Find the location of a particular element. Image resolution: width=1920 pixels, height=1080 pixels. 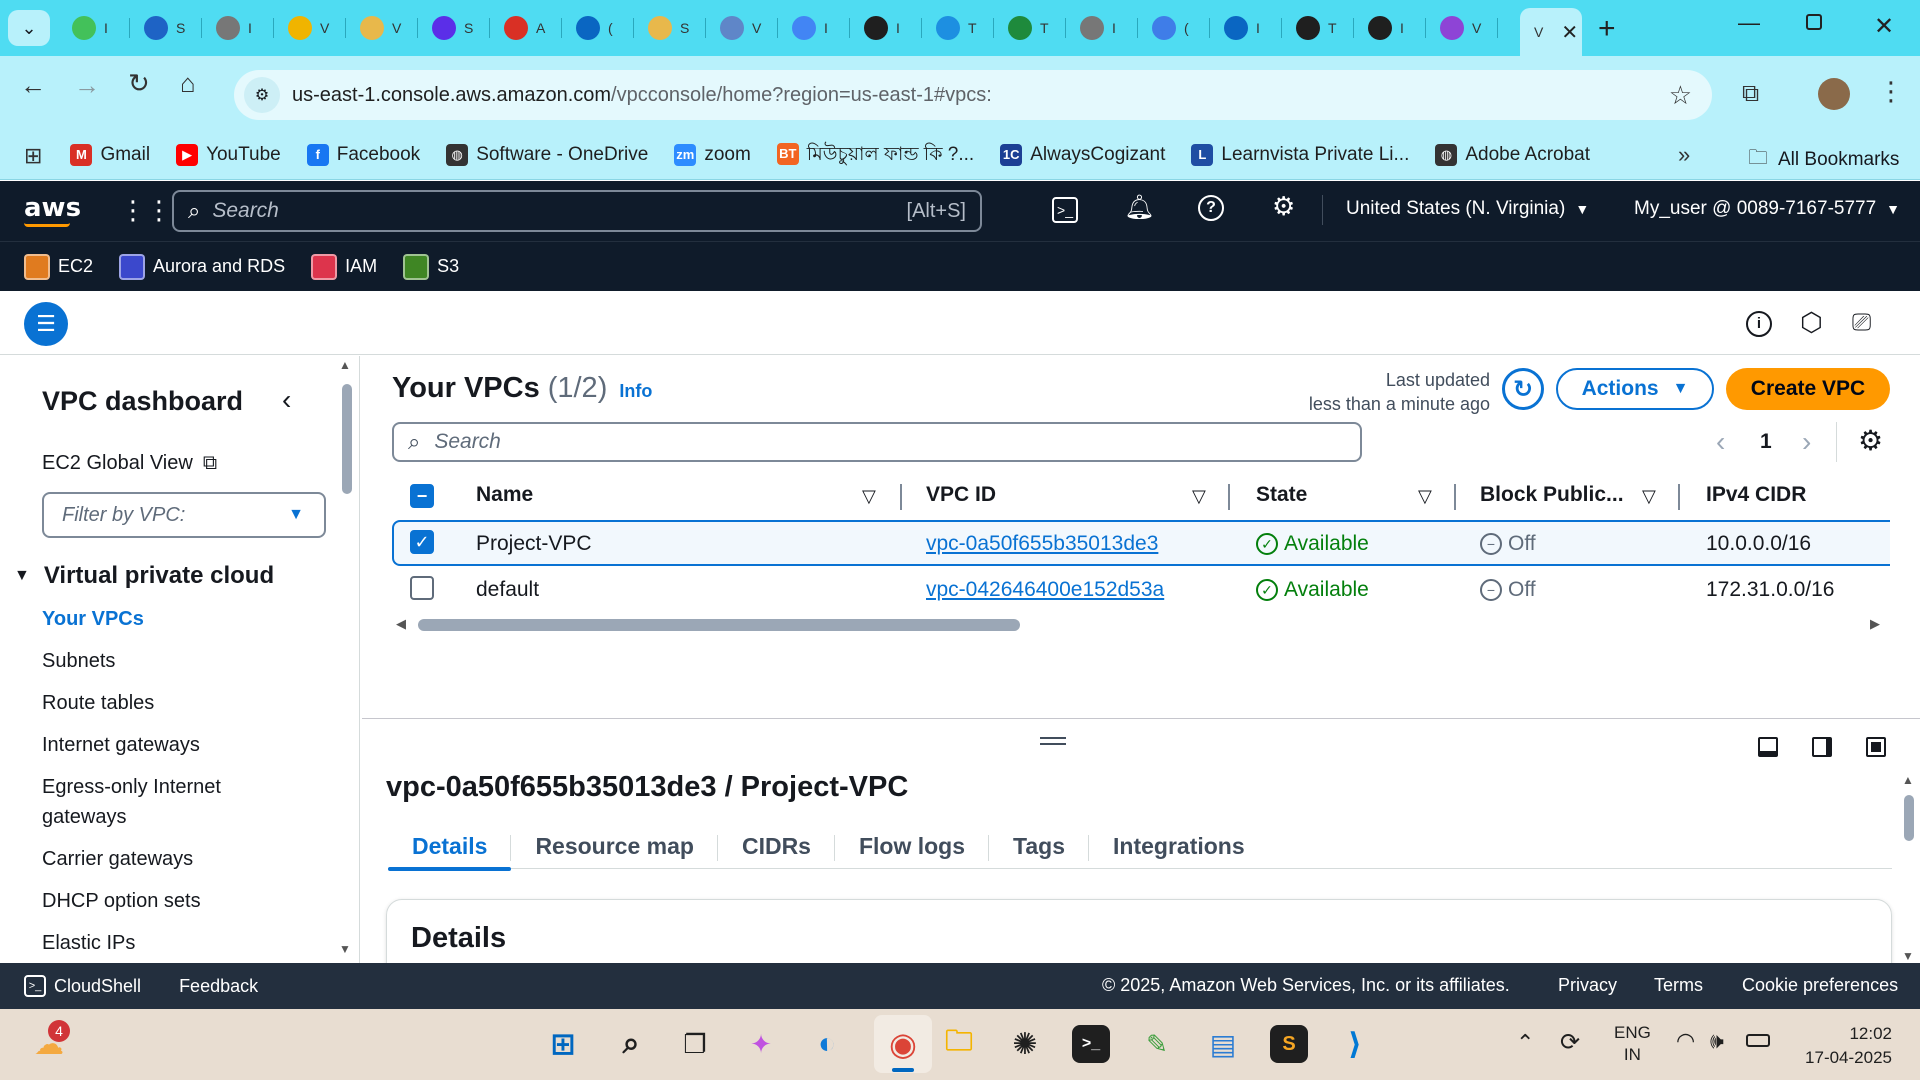

select-all-checkbox: − is located at coordinates (422, 496).